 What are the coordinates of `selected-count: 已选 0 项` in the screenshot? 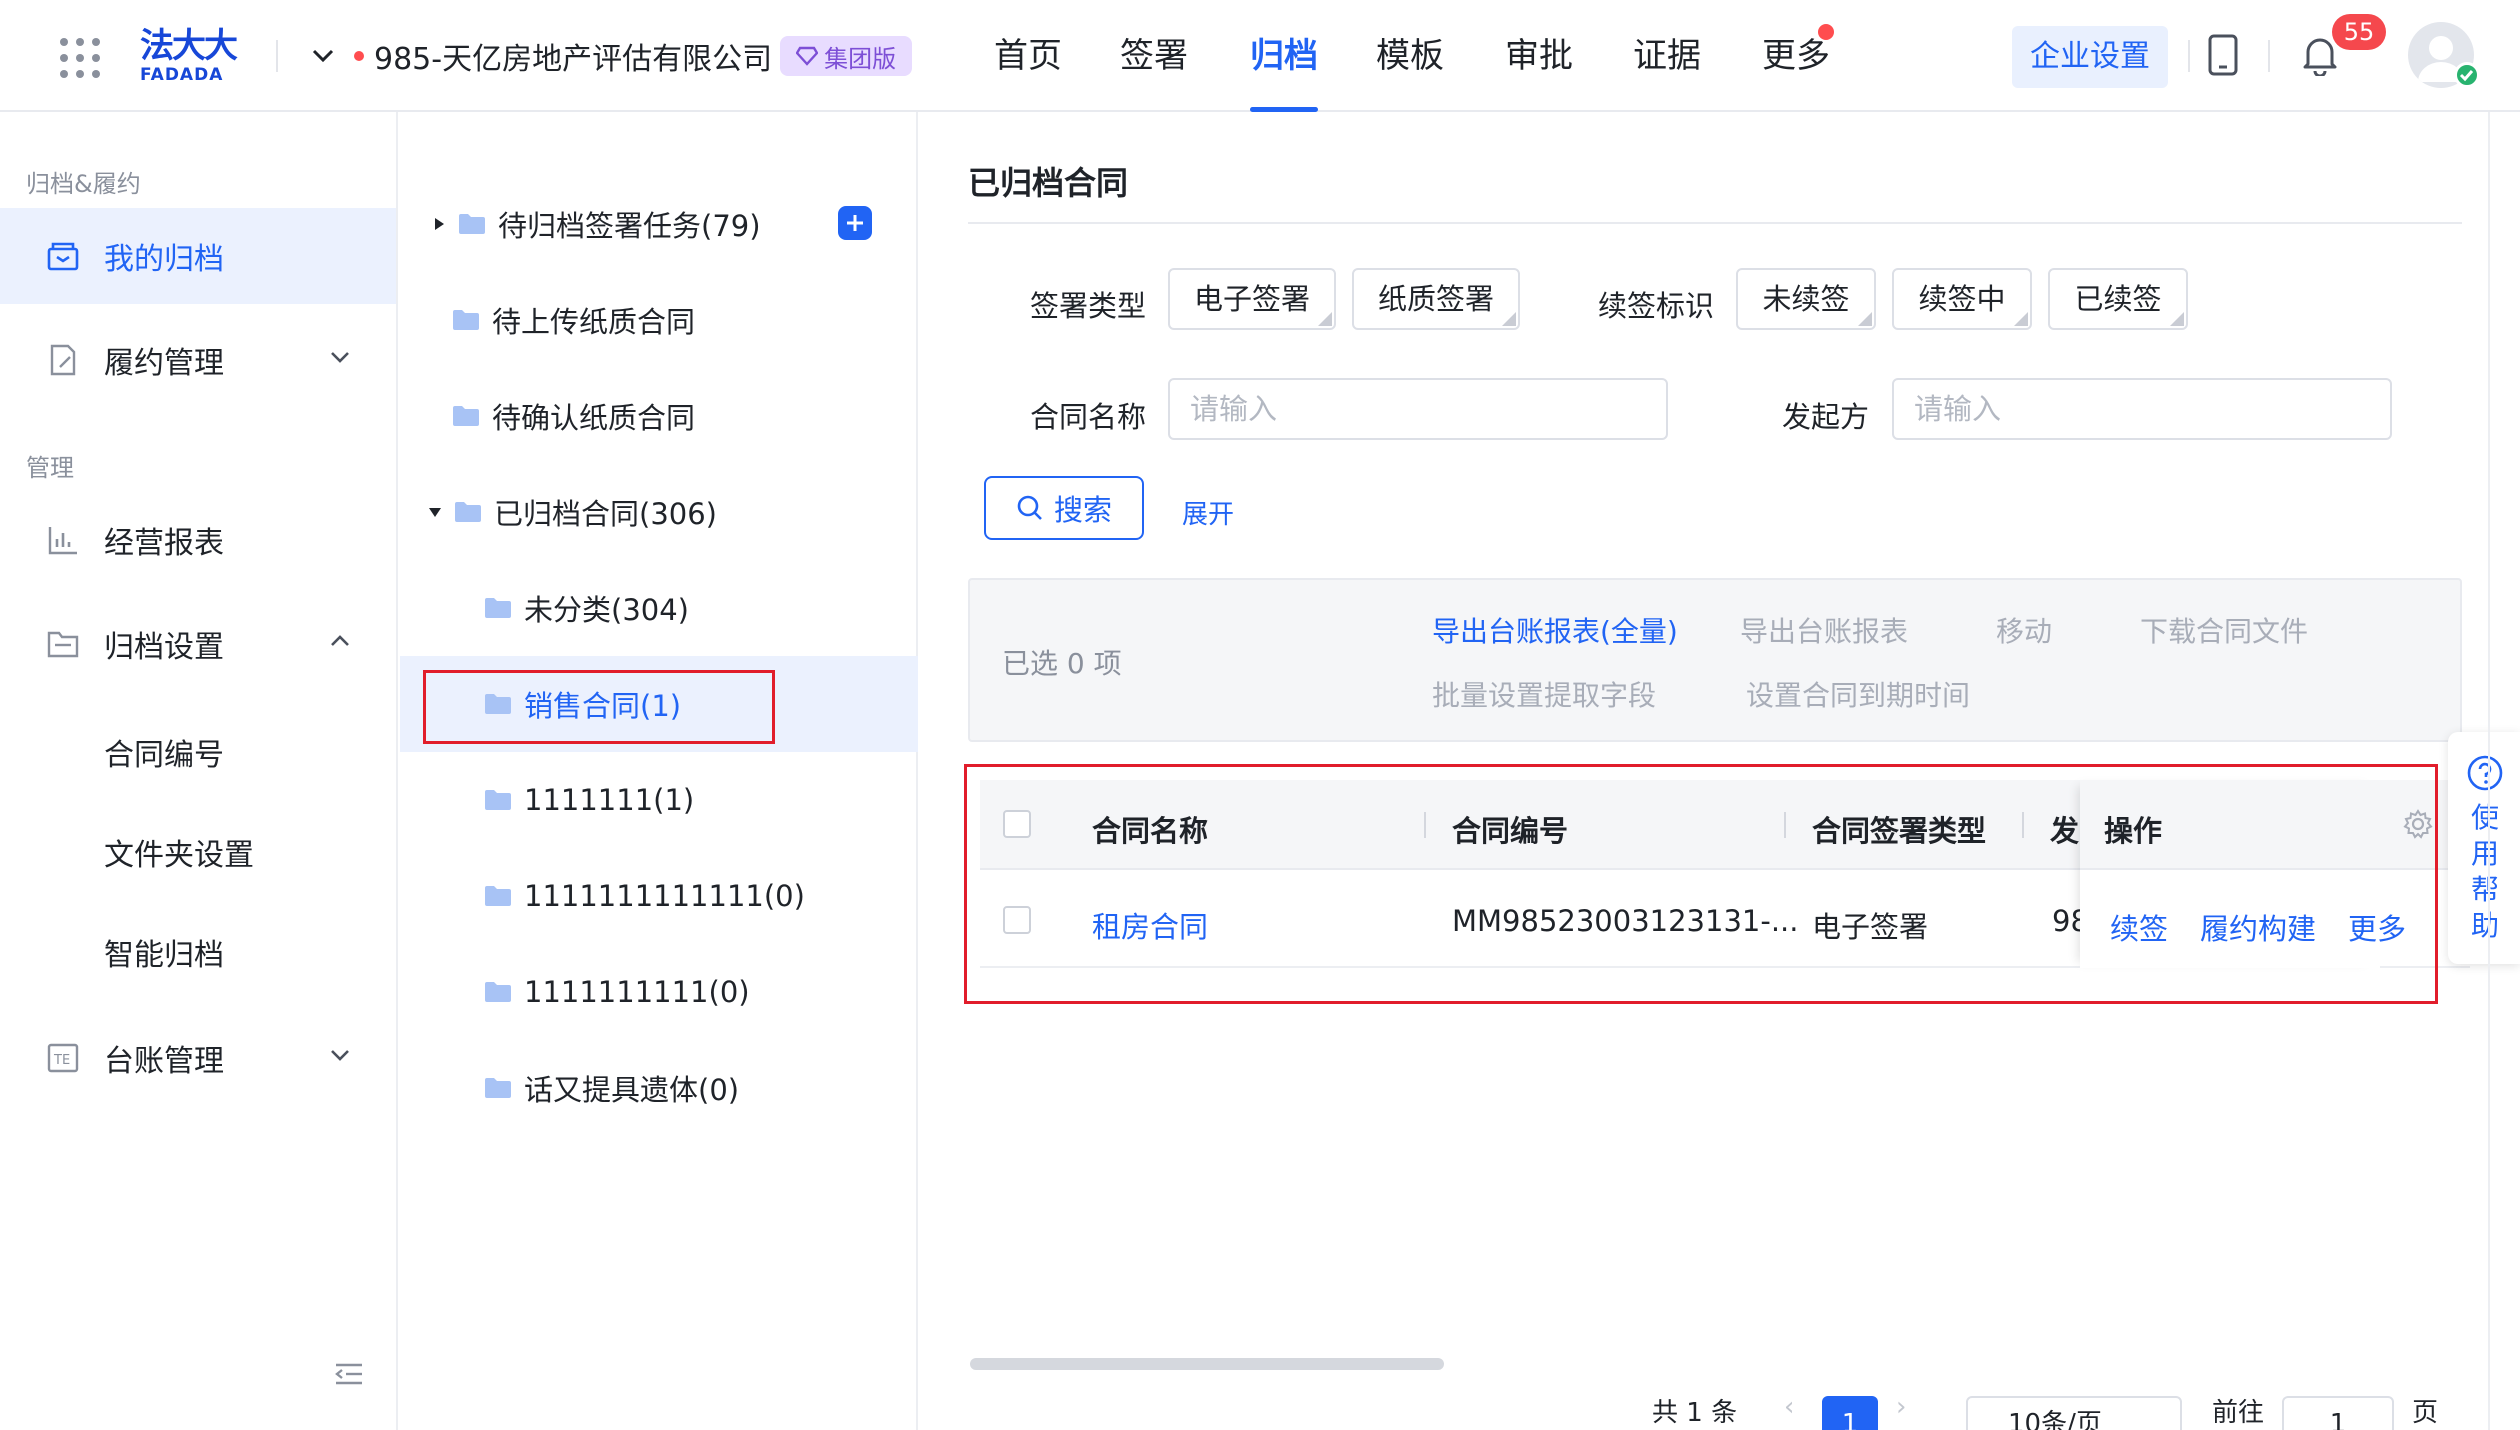 It's located at (1062, 663).